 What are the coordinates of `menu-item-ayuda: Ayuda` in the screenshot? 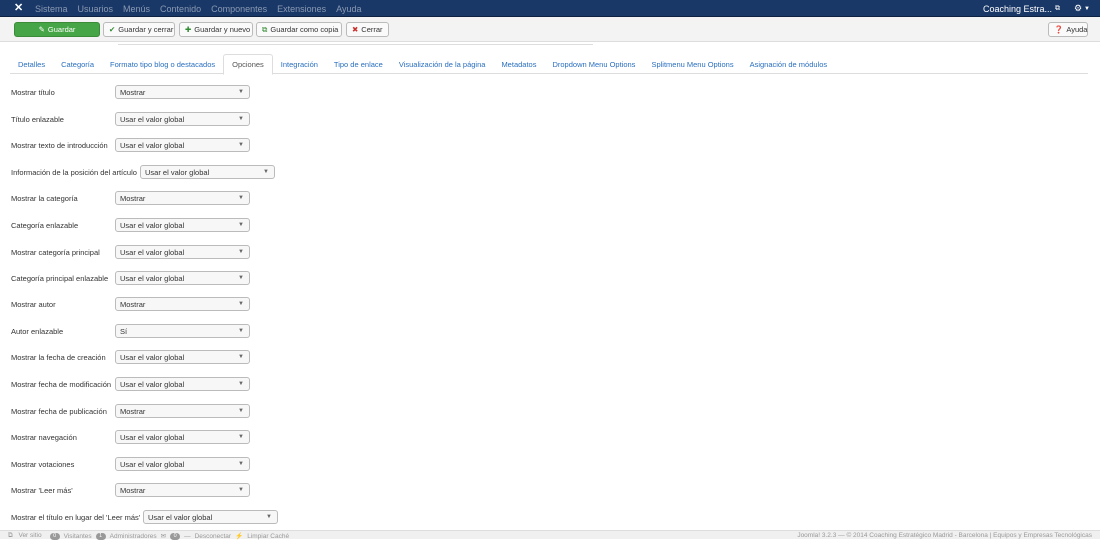 It's located at (348, 9).